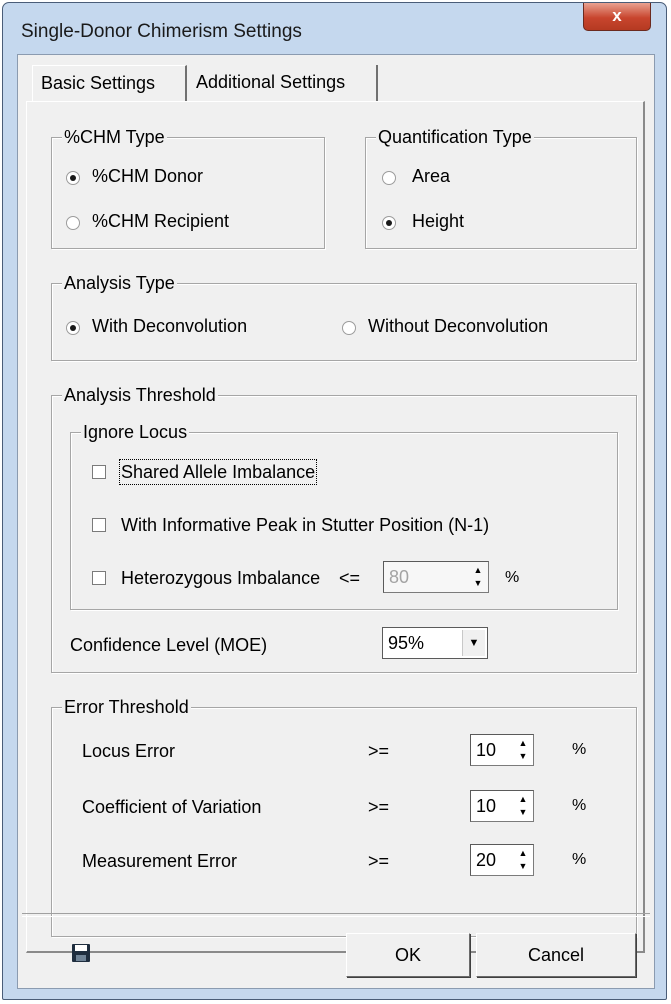 This screenshot has width=671, height=1004. I want to click on error-threshold-label: Error Threshold, so click(126, 707).